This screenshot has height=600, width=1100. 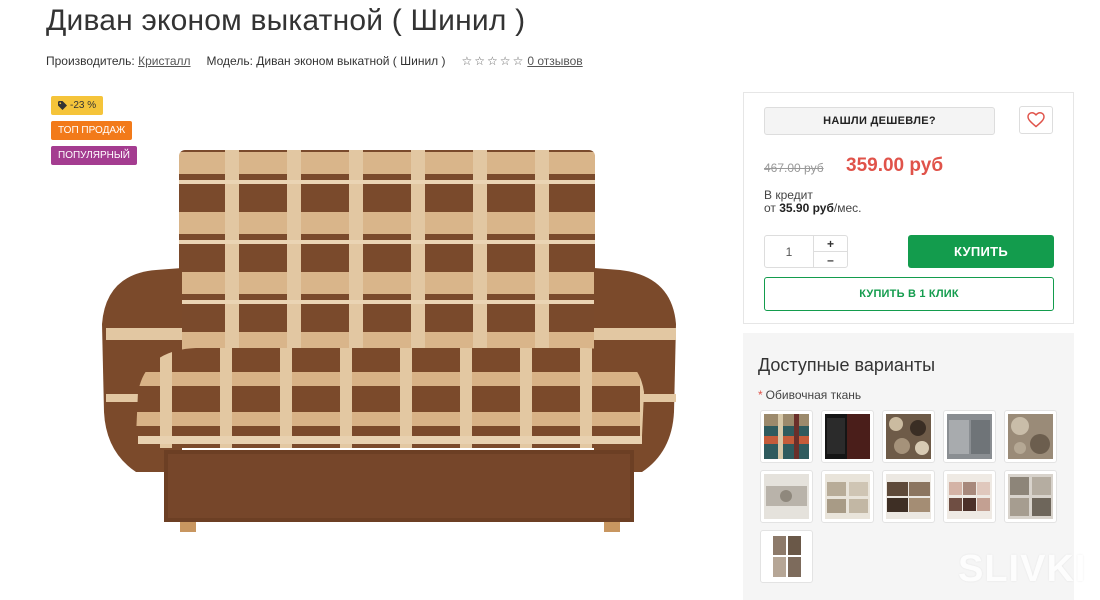 What do you see at coordinates (830, 243) in the screenshot?
I see `quantity-increase-button: +` at bounding box center [830, 243].